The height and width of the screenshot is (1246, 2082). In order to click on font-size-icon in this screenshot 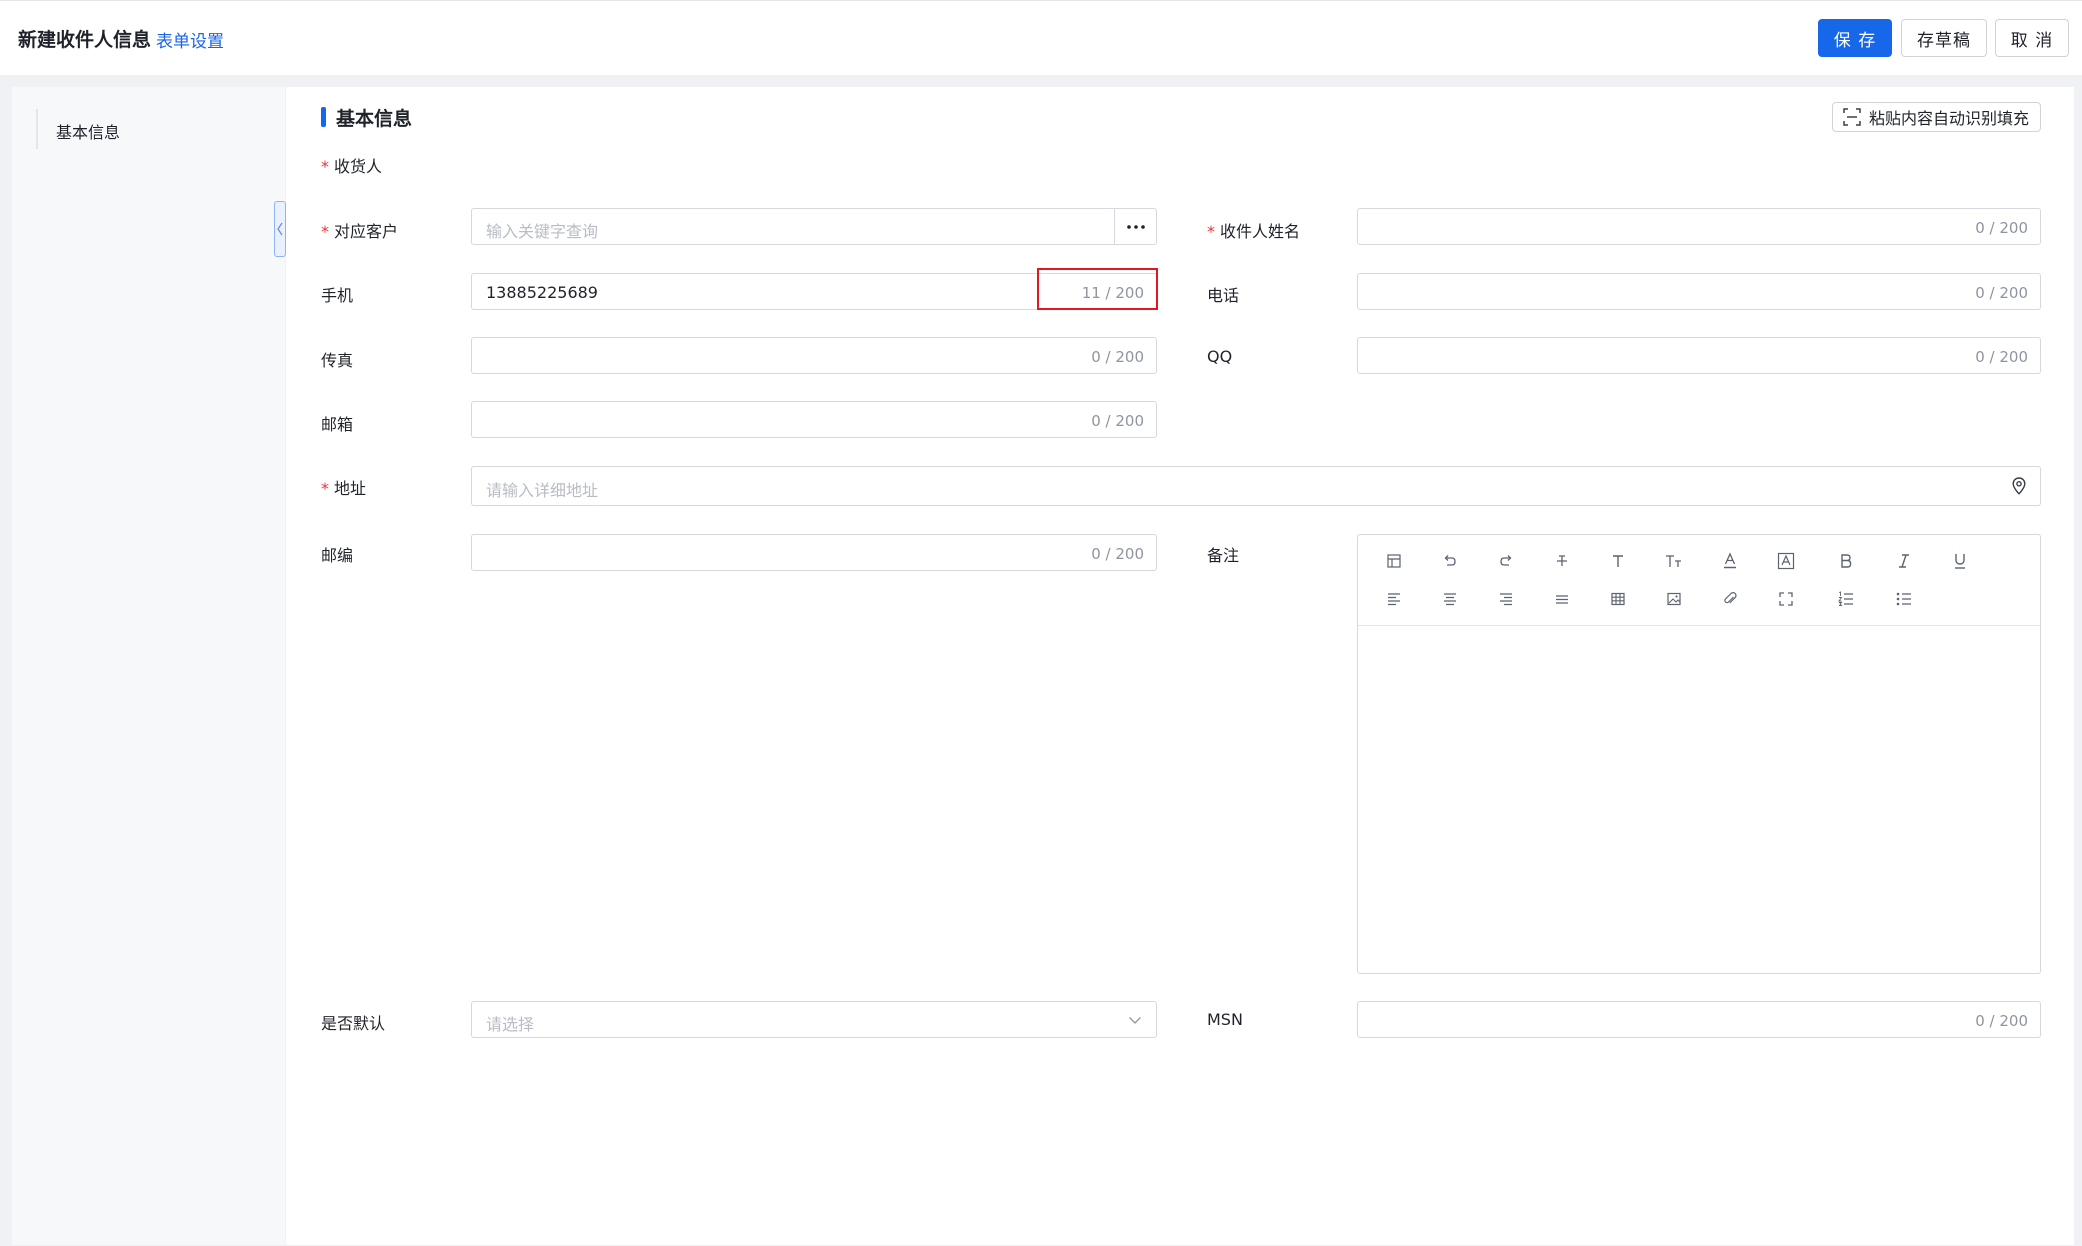, I will do `click(1674, 561)`.